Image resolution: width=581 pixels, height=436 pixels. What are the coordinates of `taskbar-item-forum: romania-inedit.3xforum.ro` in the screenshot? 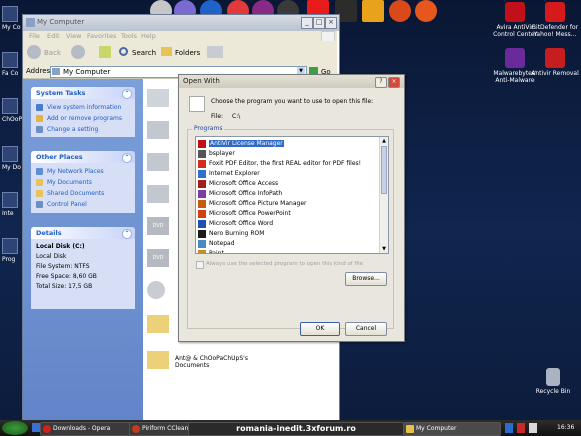 It's located at (296, 429).